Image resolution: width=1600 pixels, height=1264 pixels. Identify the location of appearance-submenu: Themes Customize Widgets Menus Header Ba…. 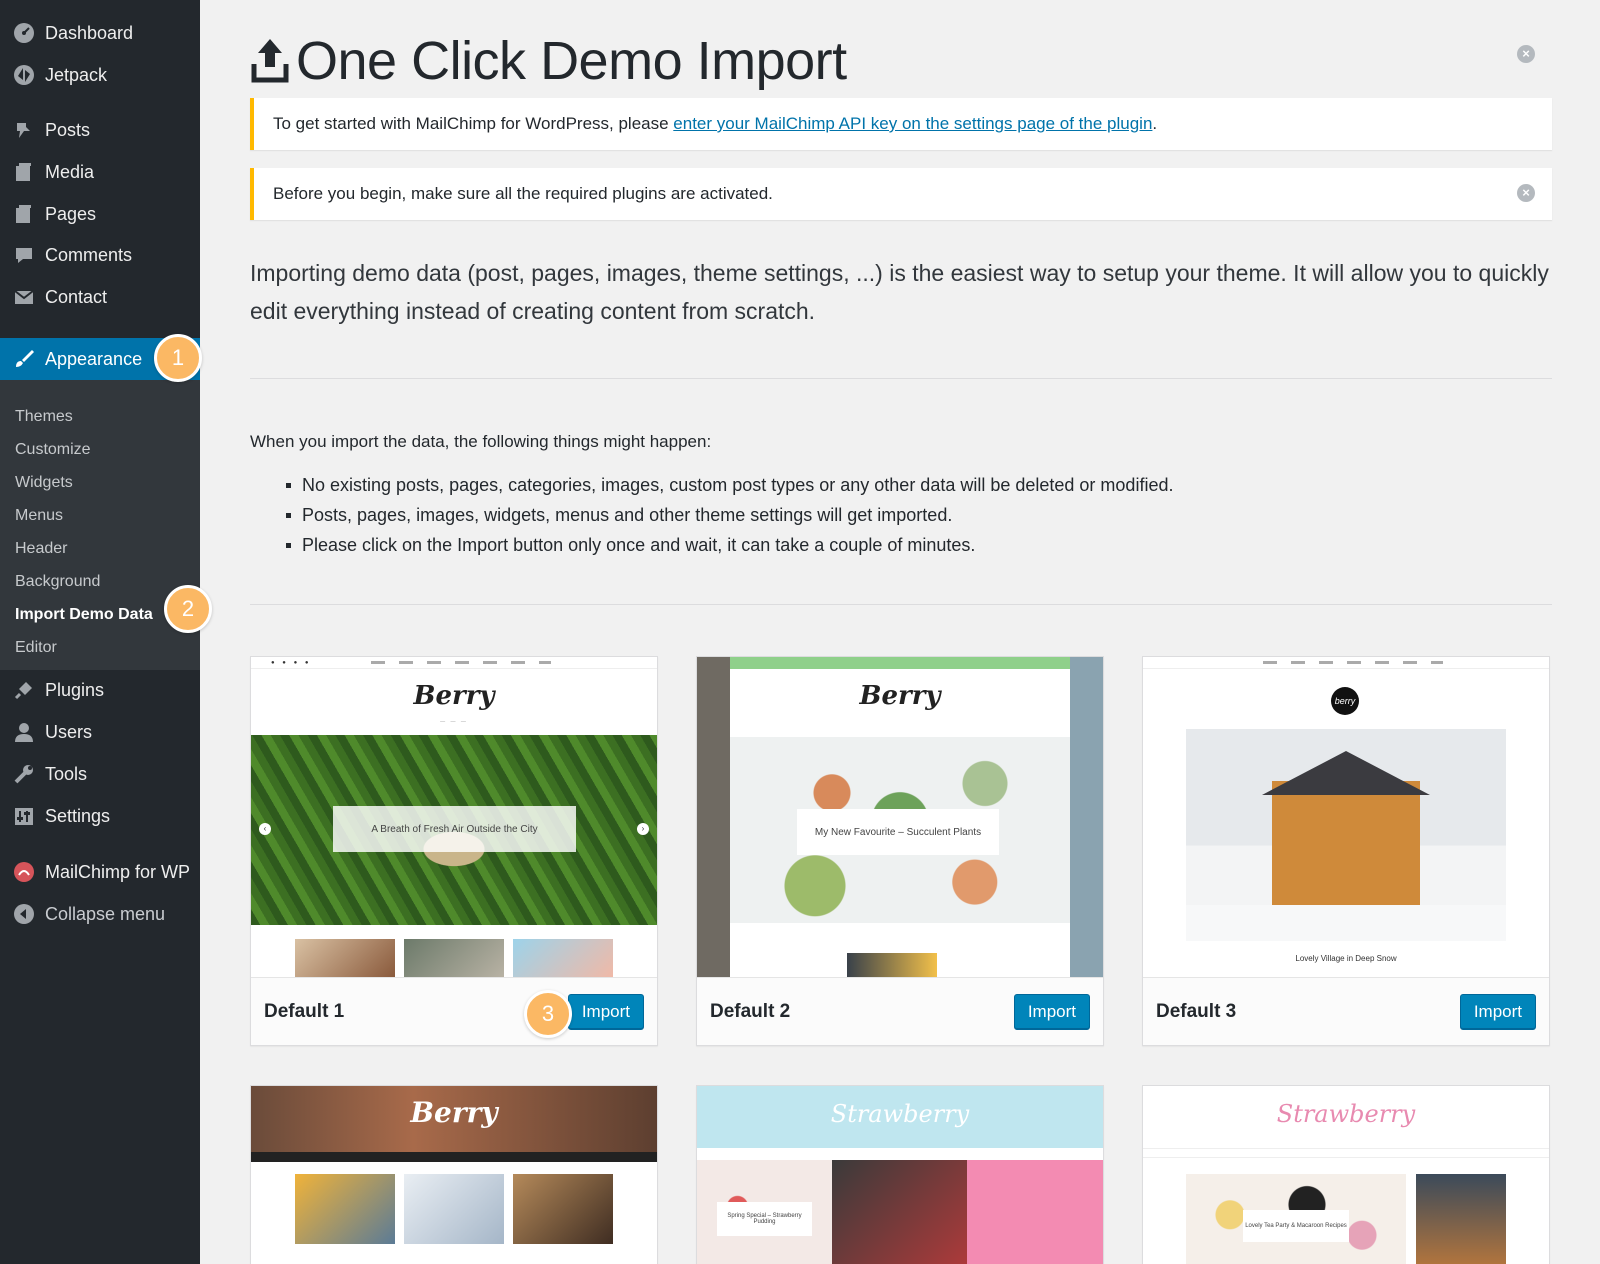
(100, 525).